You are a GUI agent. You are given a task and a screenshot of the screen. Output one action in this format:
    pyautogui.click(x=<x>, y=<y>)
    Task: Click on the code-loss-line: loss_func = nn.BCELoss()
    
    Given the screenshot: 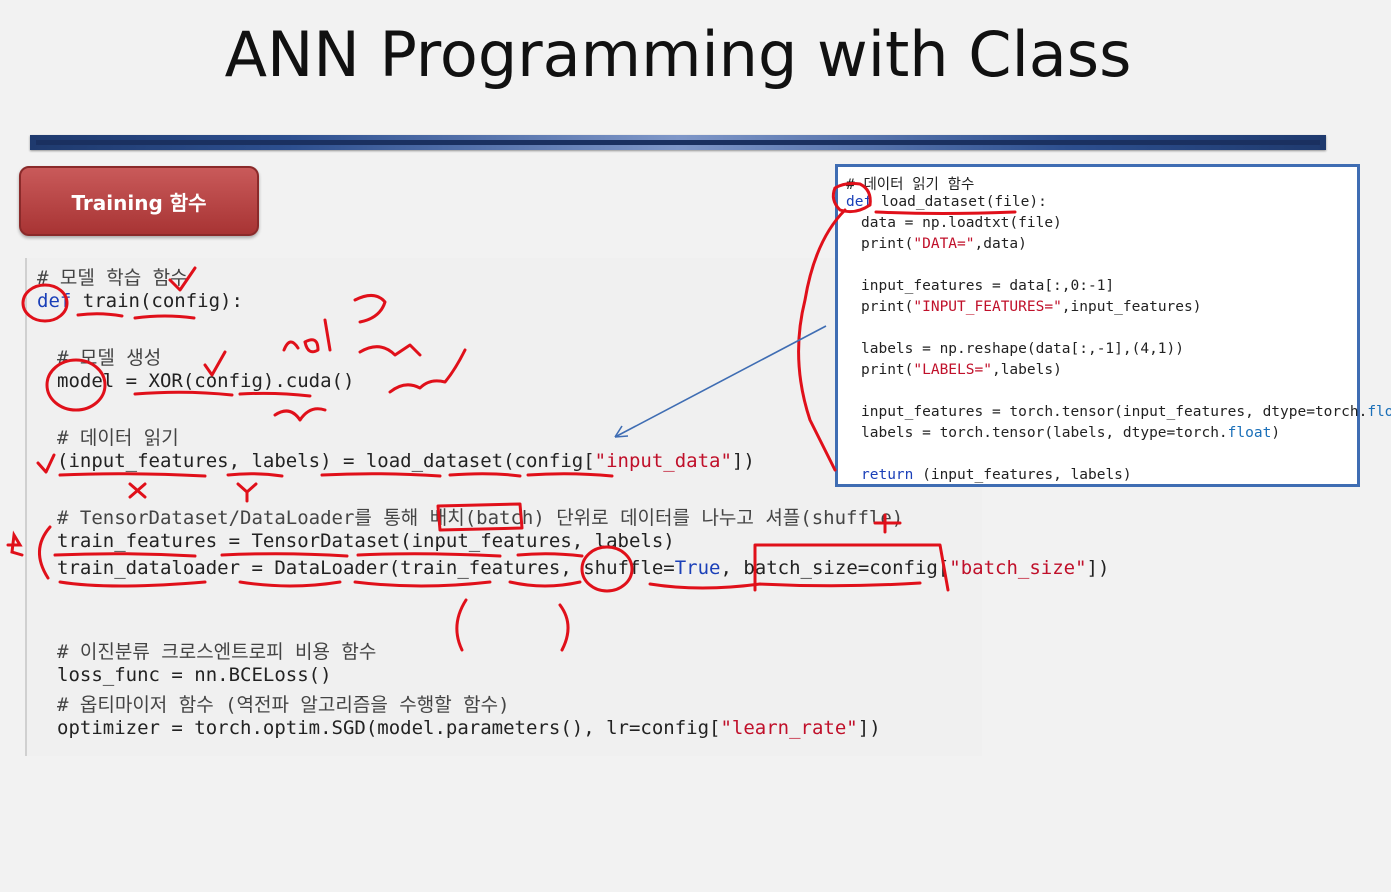 What is the action you would take?
    pyautogui.click(x=194, y=675)
    